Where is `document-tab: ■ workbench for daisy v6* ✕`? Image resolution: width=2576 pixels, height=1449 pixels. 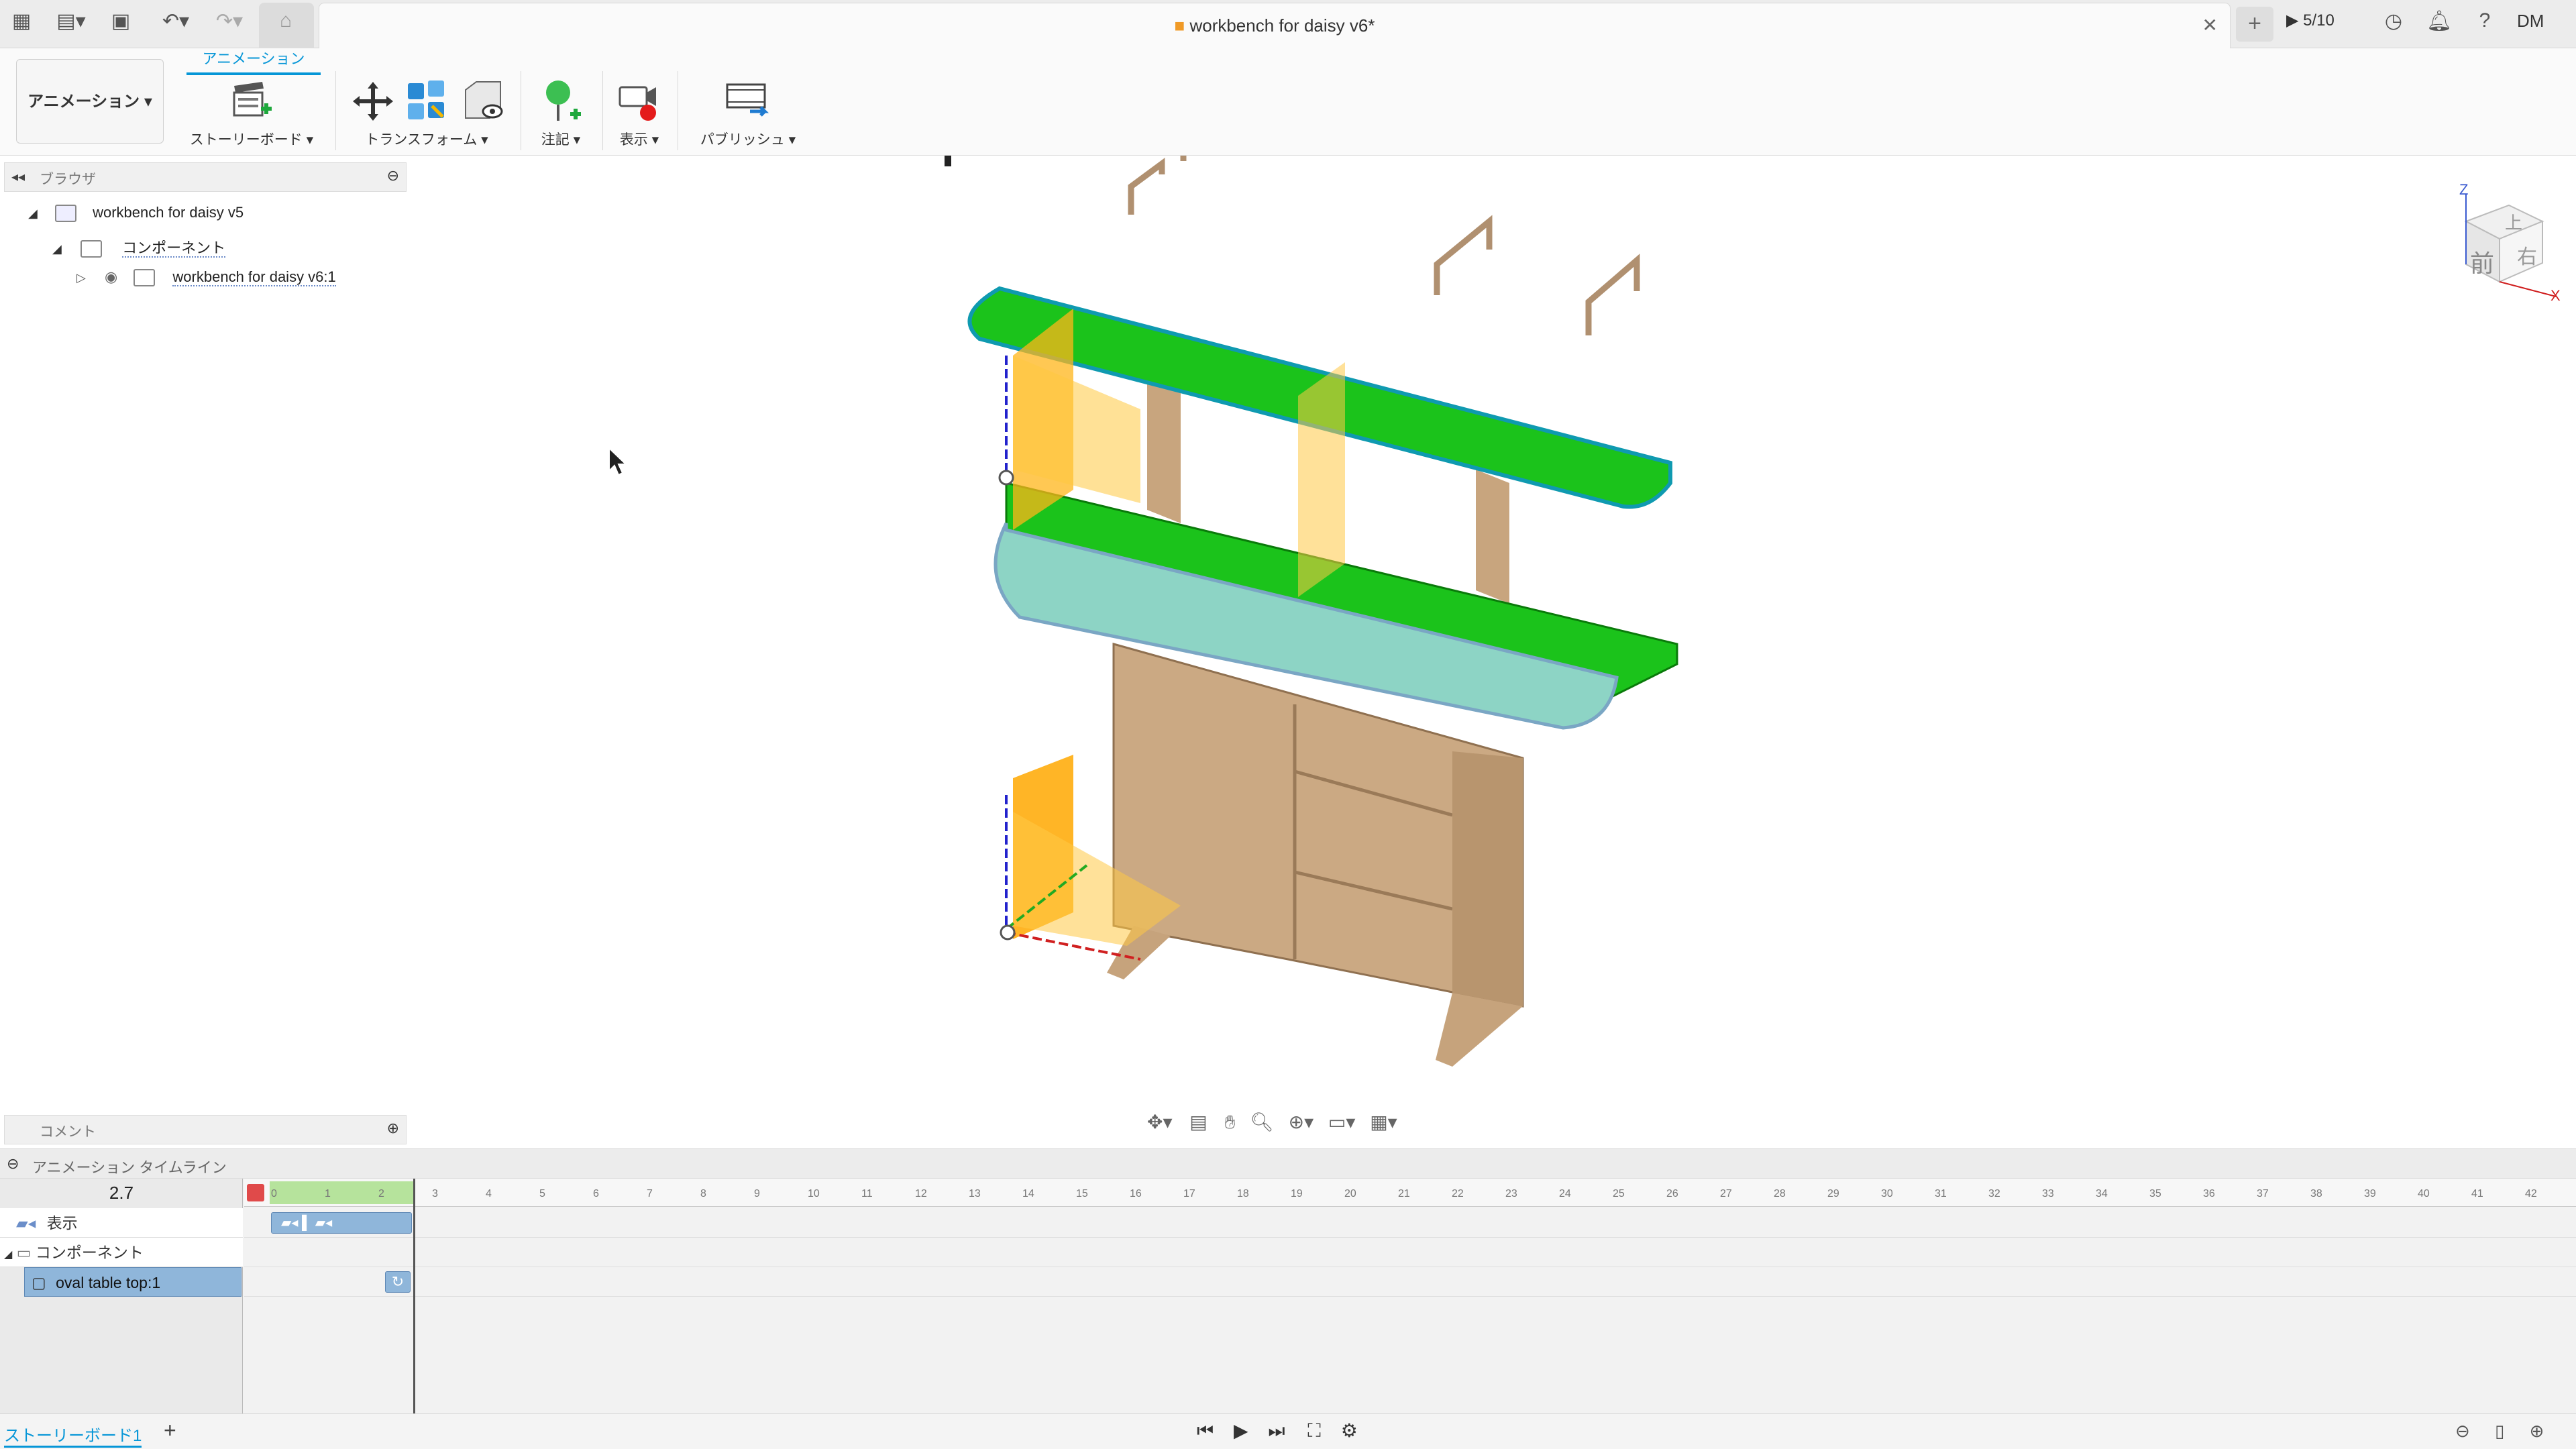 document-tab: ■ workbench for daisy v6* ✕ is located at coordinates (1275, 25).